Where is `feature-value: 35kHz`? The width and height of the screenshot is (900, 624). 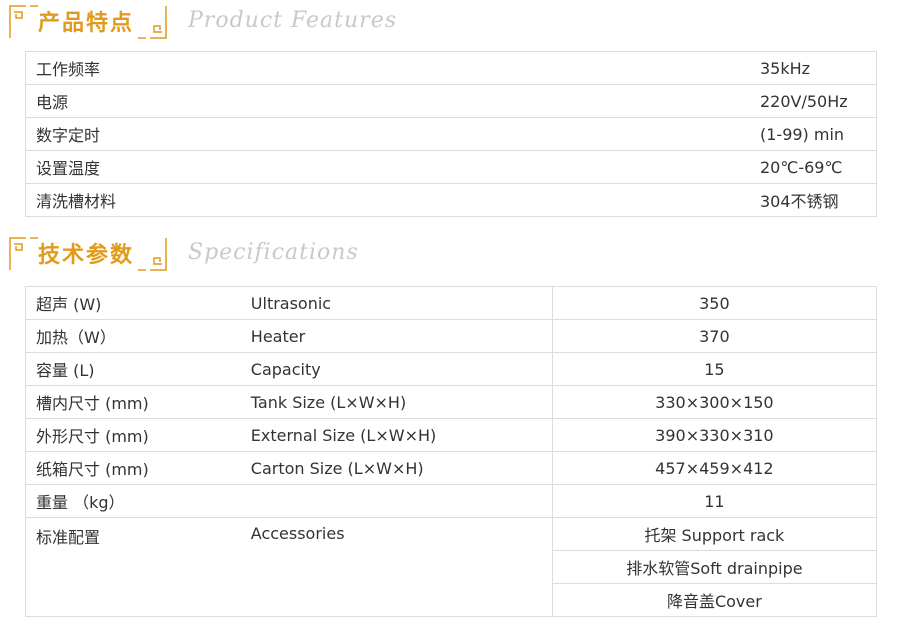 feature-value: 35kHz is located at coordinates (813, 68).